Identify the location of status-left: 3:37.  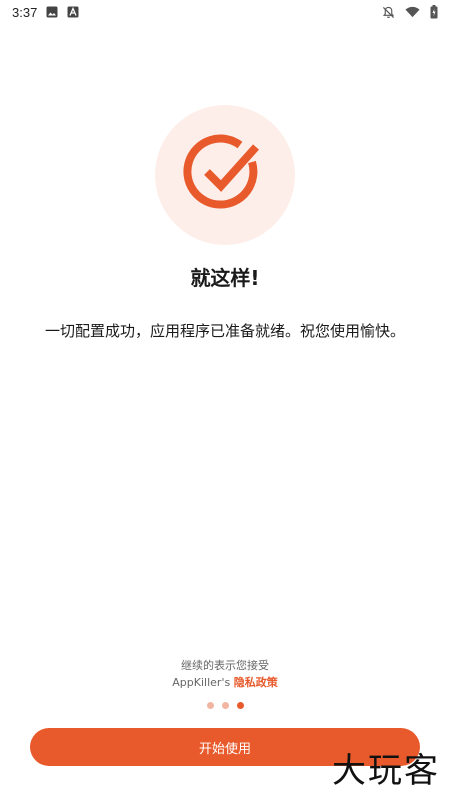
(45, 12).